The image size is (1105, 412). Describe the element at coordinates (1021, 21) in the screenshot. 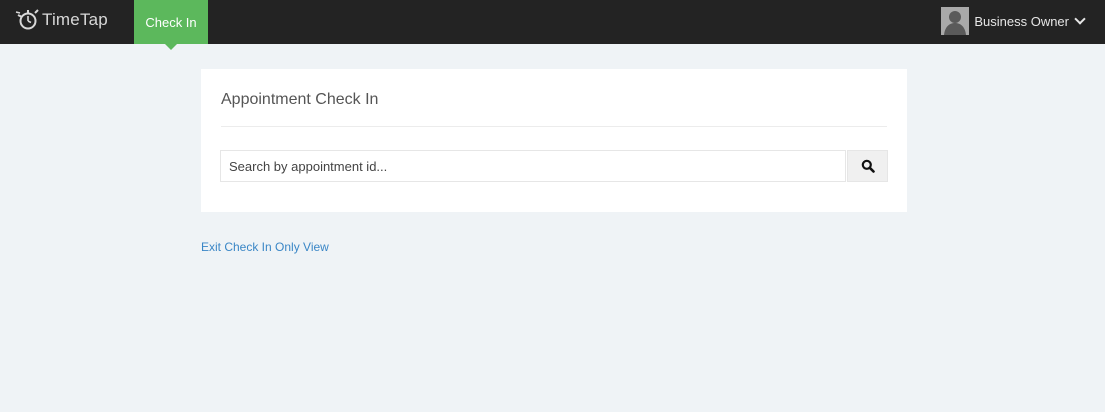

I see `user-name: Business Owner` at that location.